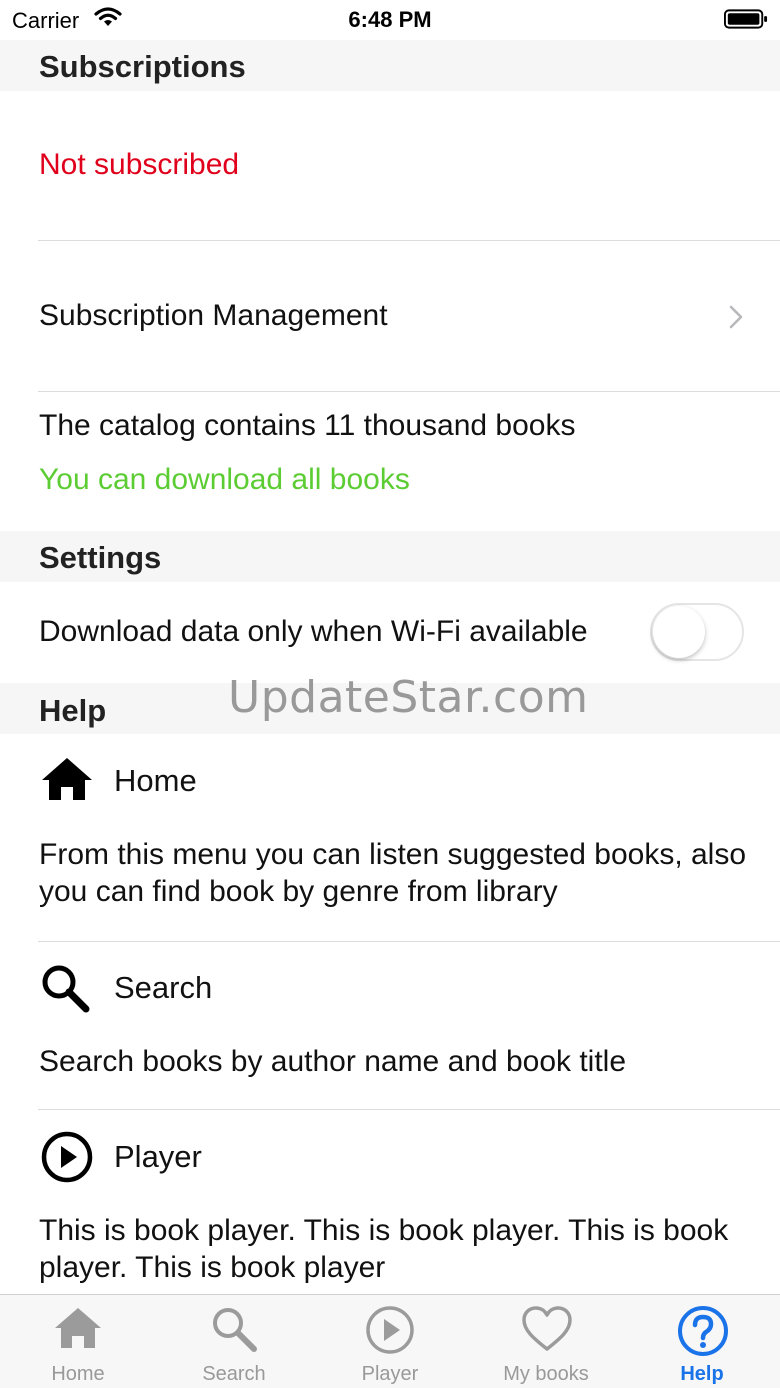 The height and width of the screenshot is (1388, 780). I want to click on heart-icon, so click(547, 1328).